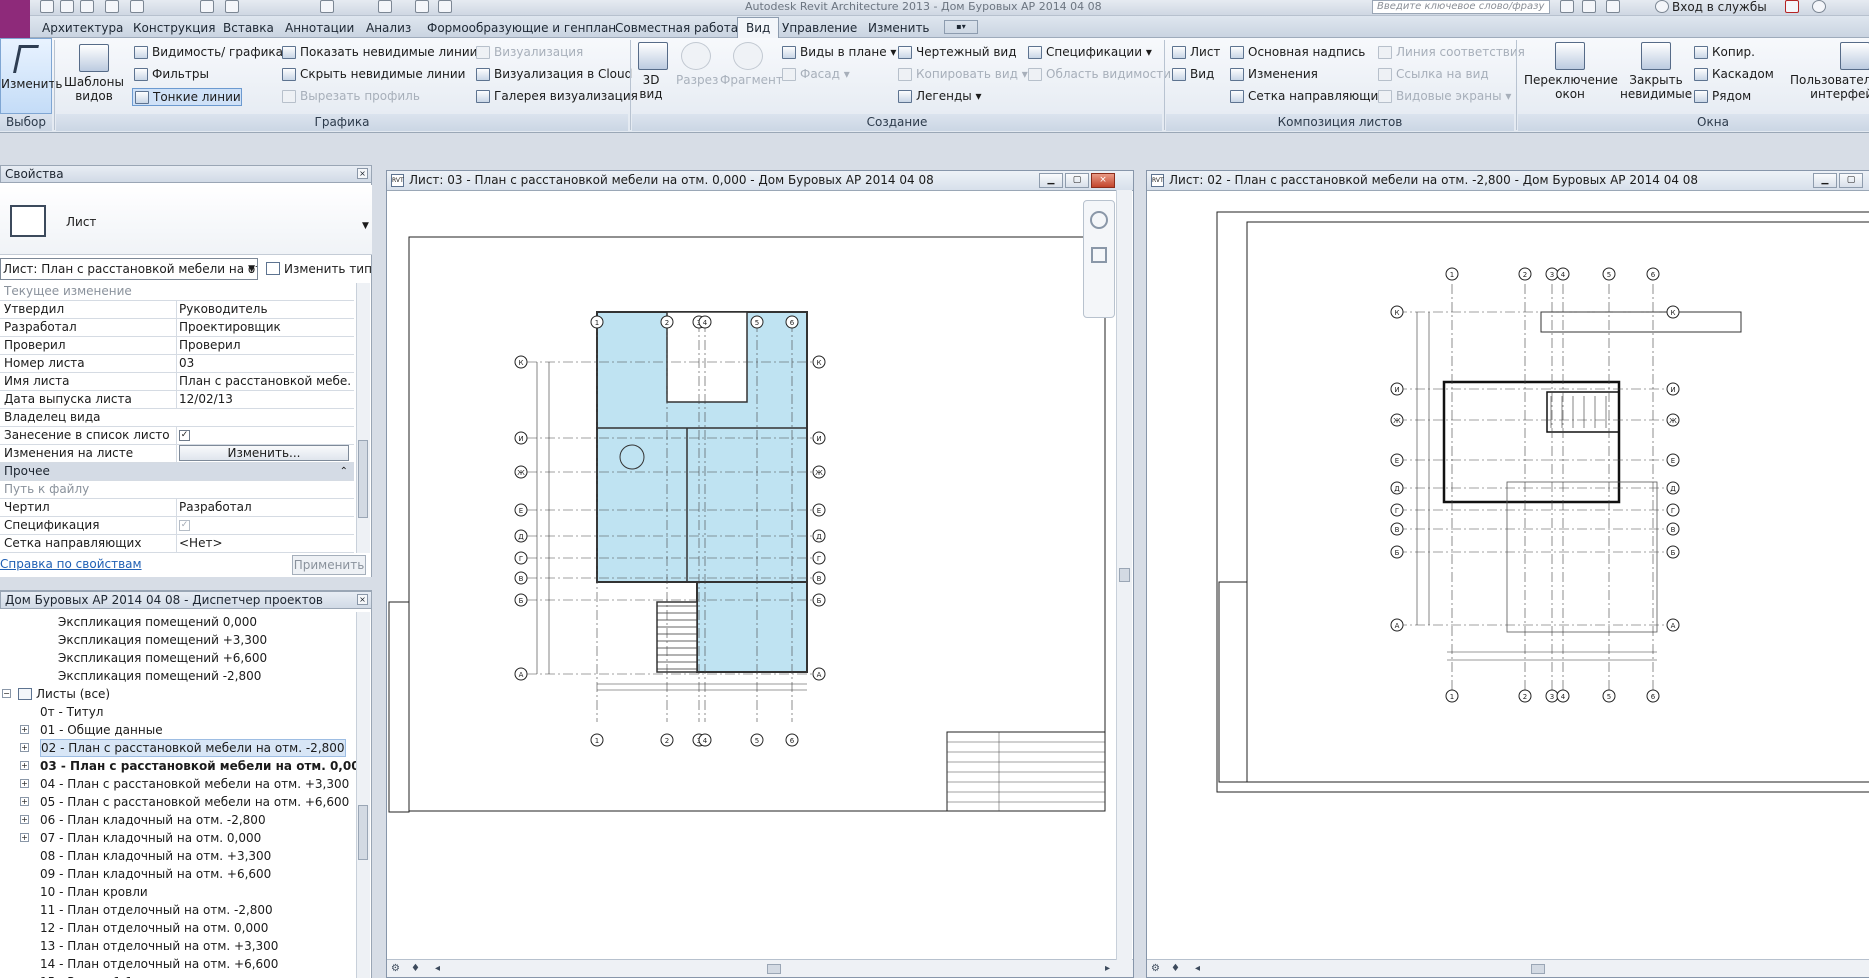 The width and height of the screenshot is (1869, 978). What do you see at coordinates (1662, 6) in the screenshot?
I see `user-icon` at bounding box center [1662, 6].